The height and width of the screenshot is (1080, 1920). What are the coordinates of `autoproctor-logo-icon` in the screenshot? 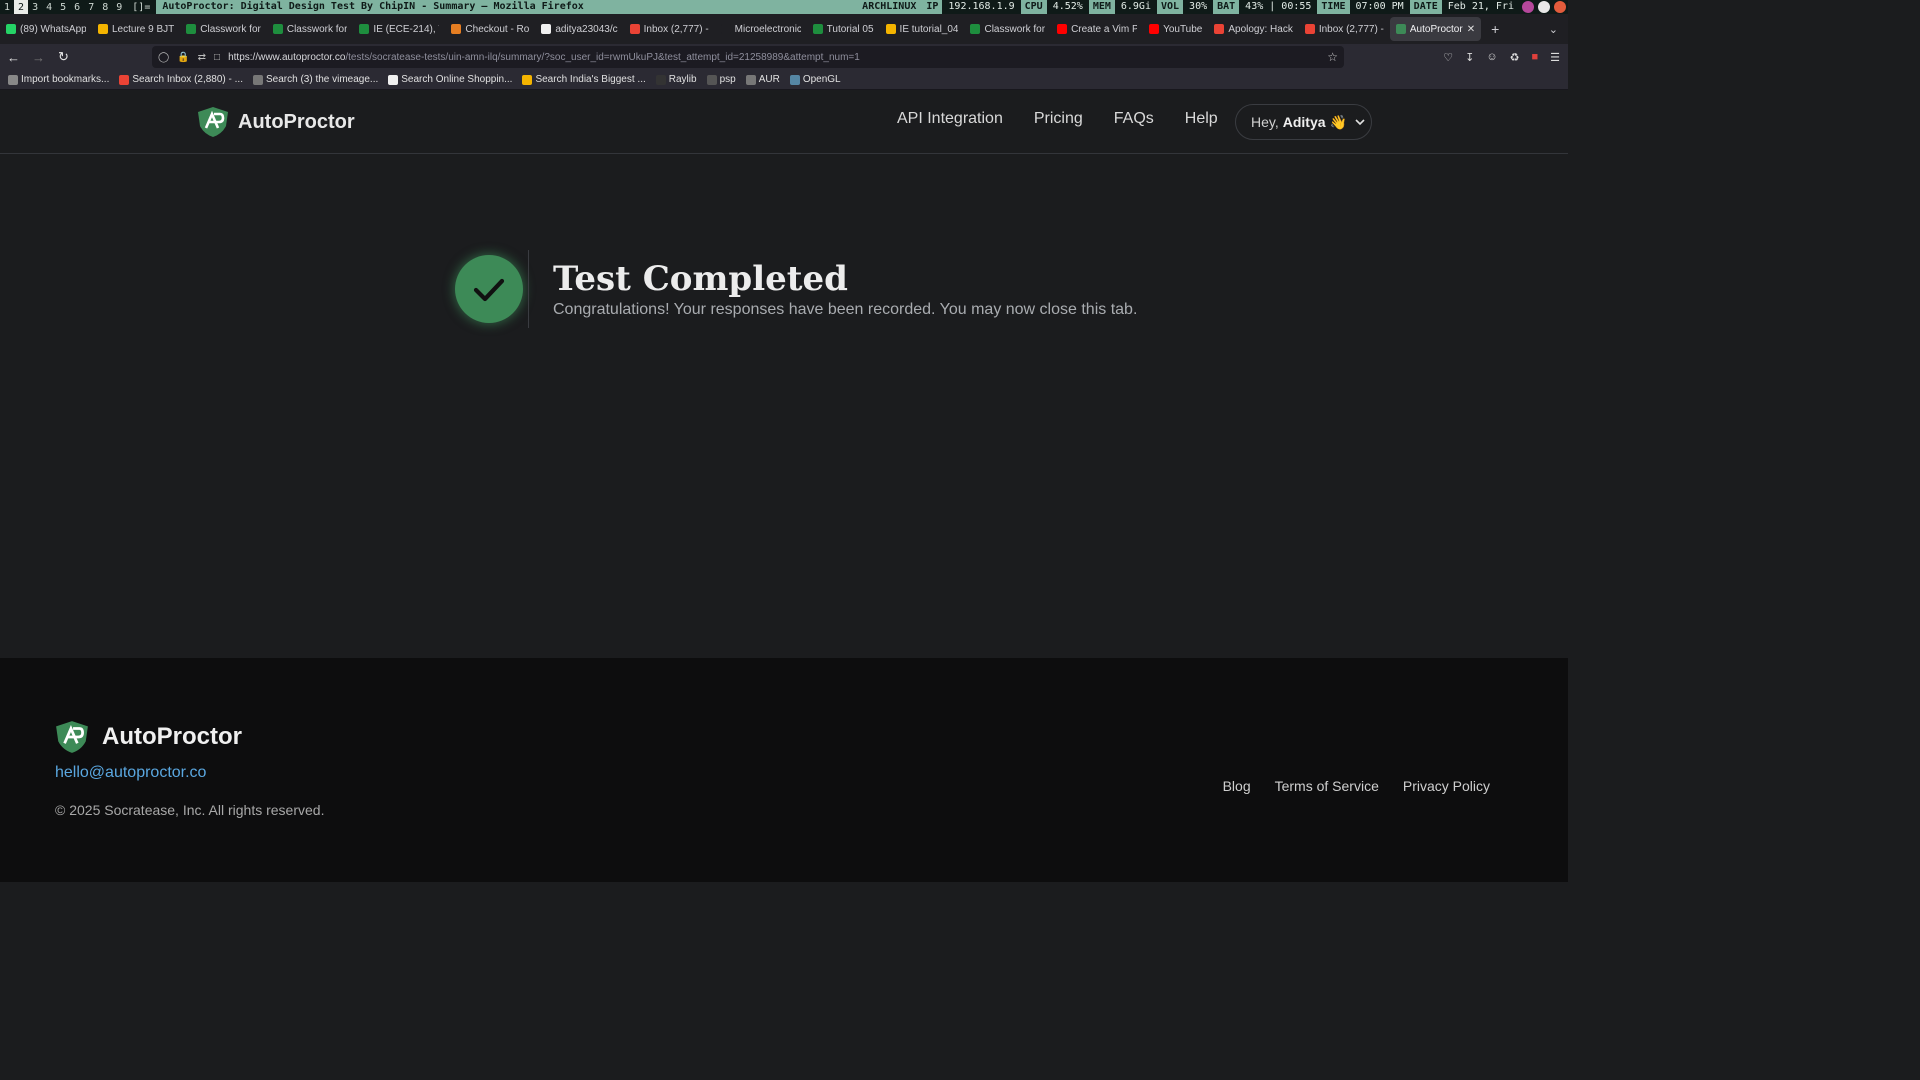 It's located at (72, 737).